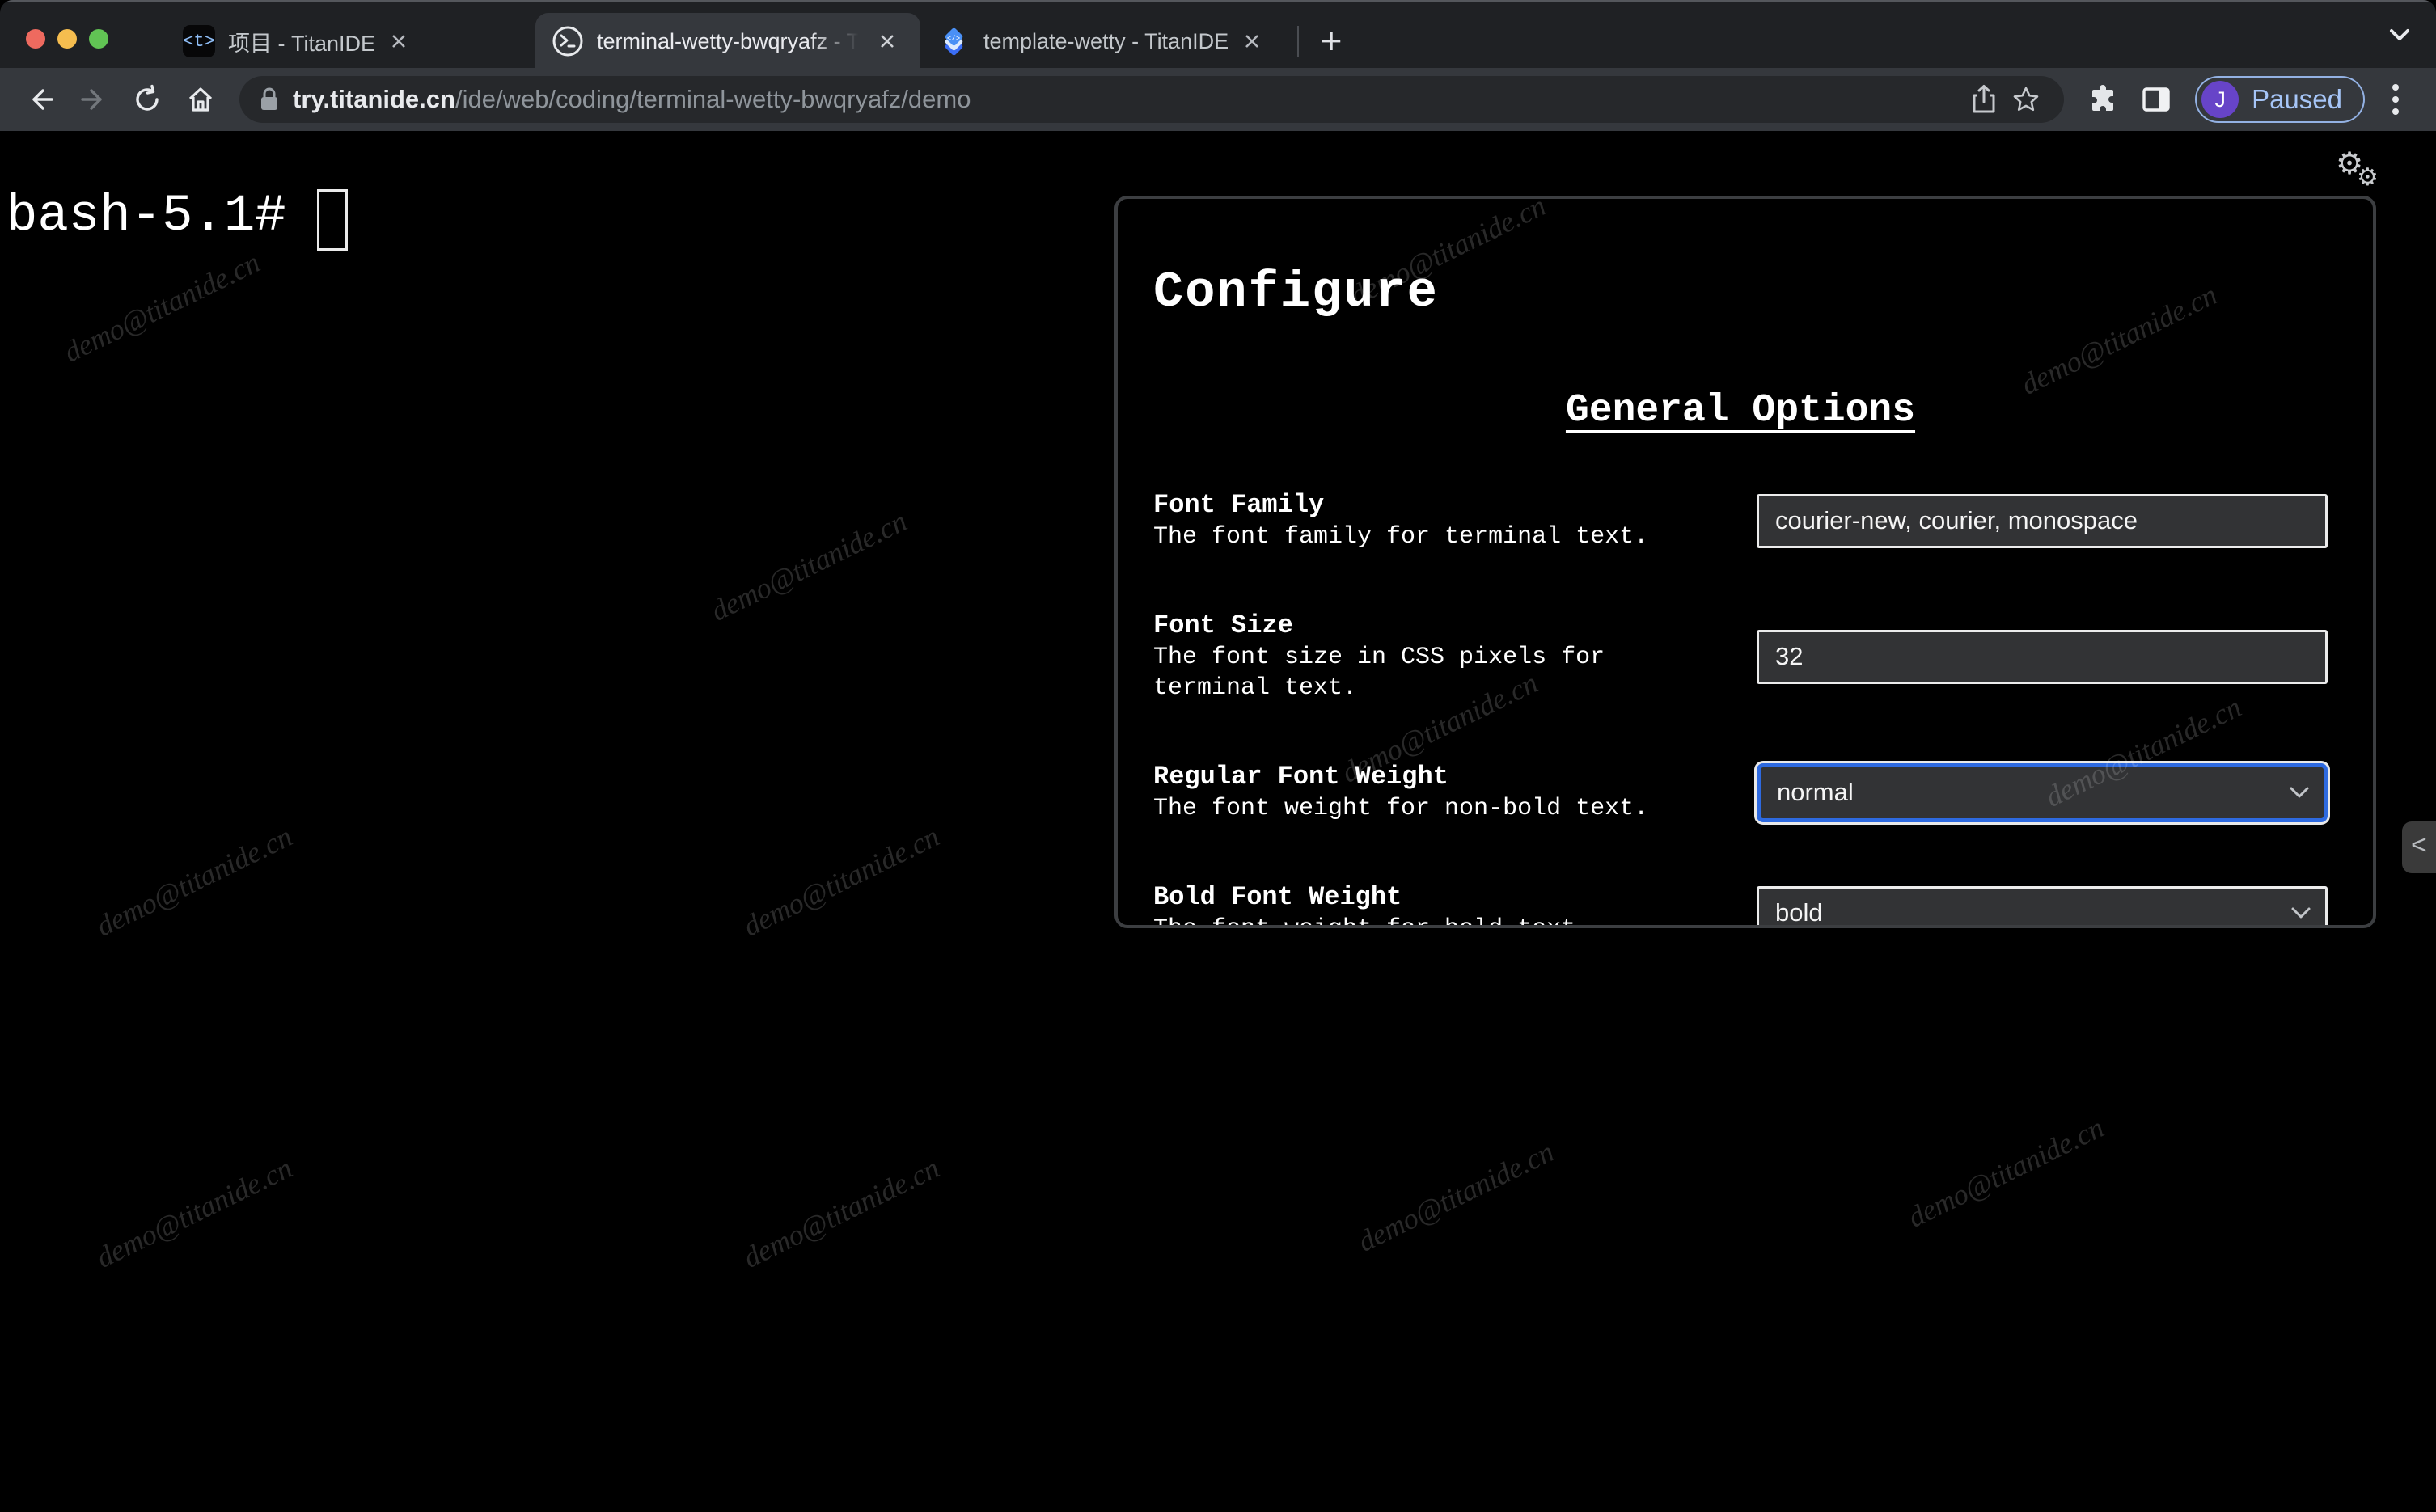 The height and width of the screenshot is (1512, 2436). I want to click on tab-title: 项目 - TitanIDE, so click(302, 43).